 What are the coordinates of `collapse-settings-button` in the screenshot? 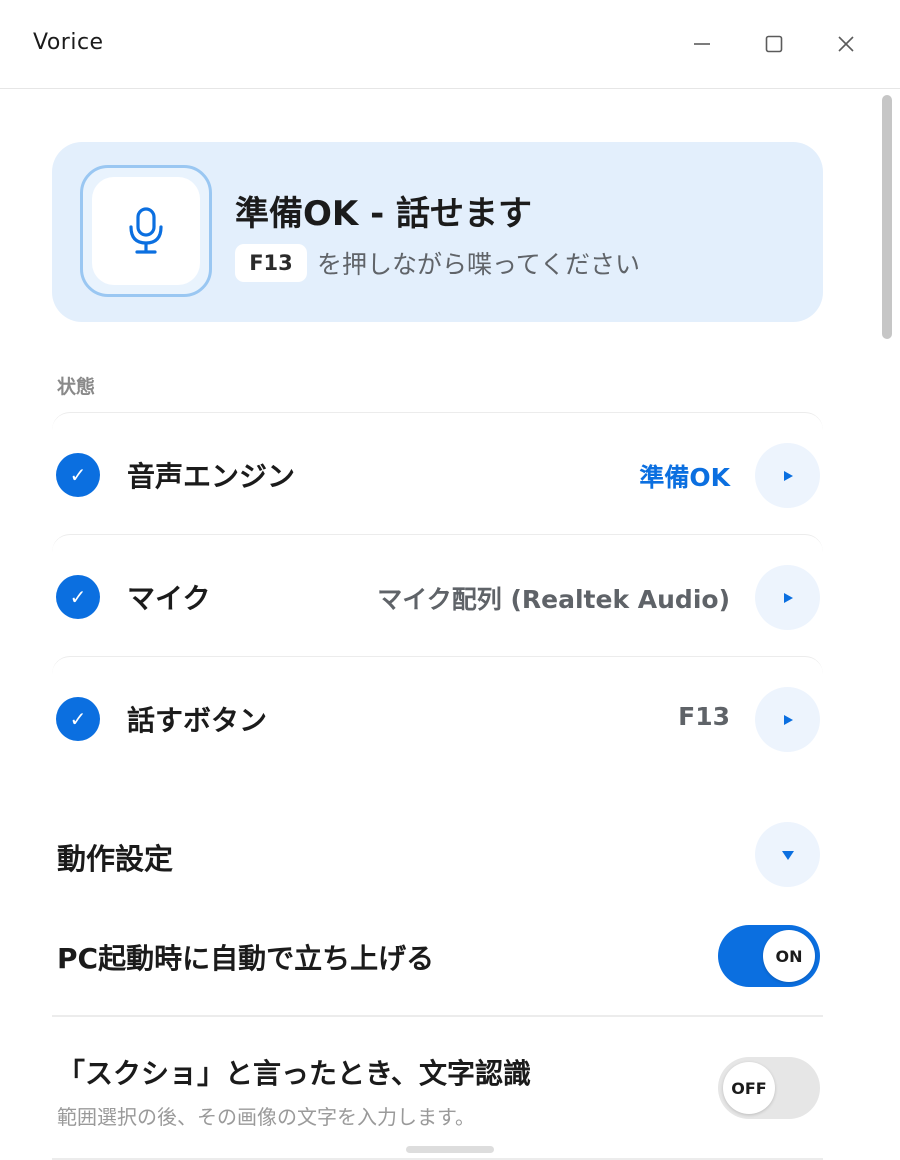 It's located at (787, 854).